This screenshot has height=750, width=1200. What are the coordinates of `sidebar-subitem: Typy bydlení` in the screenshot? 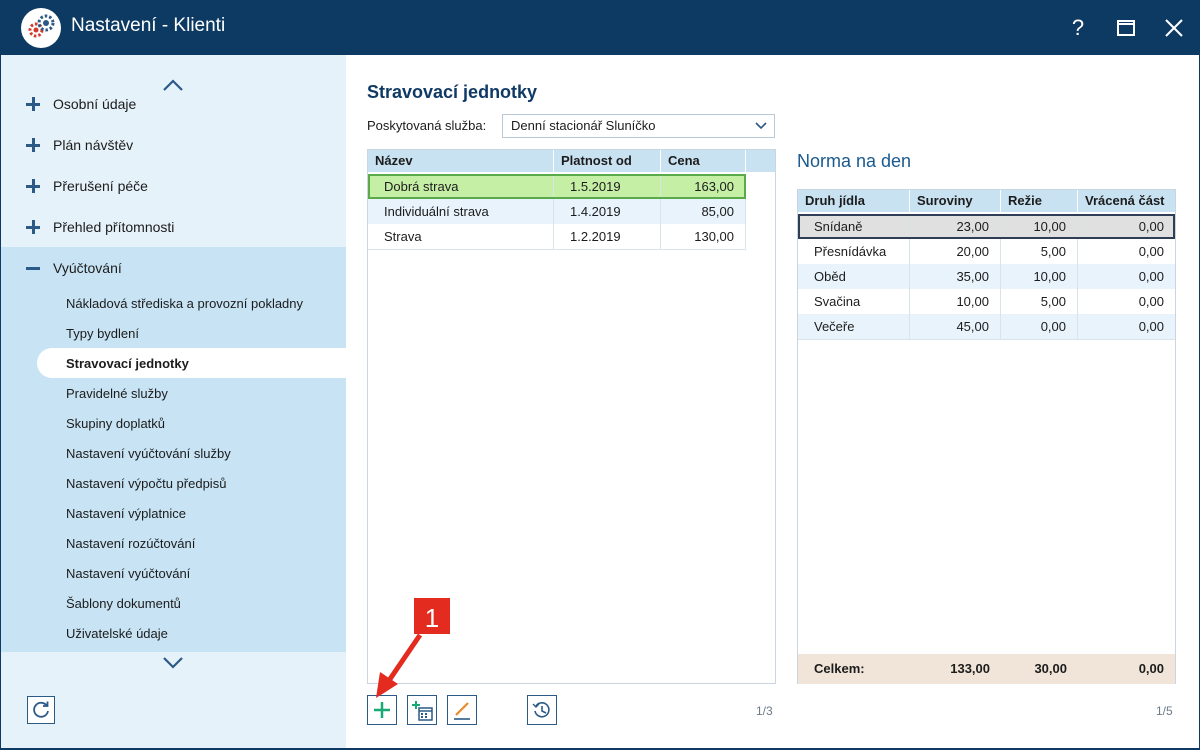 It's located at (173, 333).